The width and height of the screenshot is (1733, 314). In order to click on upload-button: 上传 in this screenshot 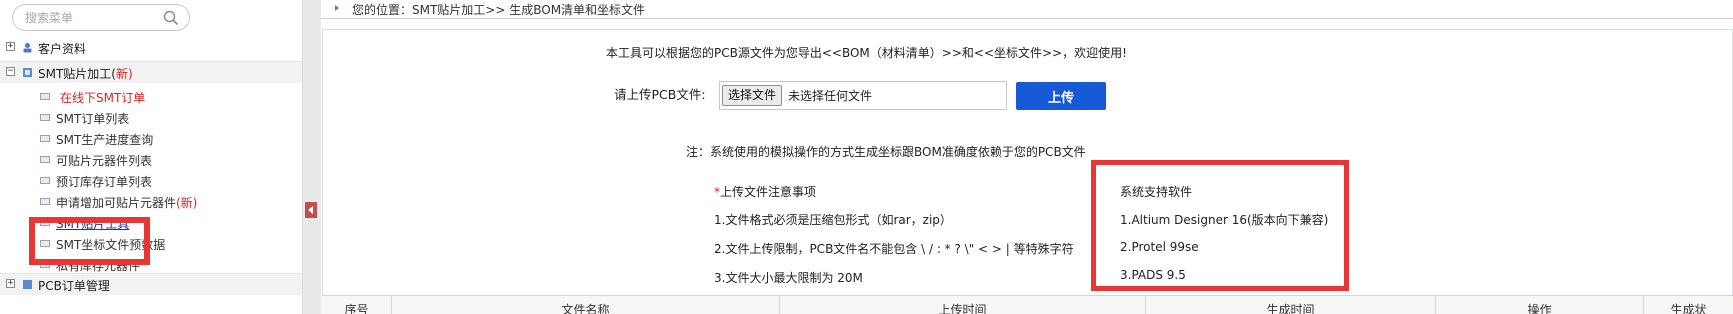, I will do `click(1061, 96)`.